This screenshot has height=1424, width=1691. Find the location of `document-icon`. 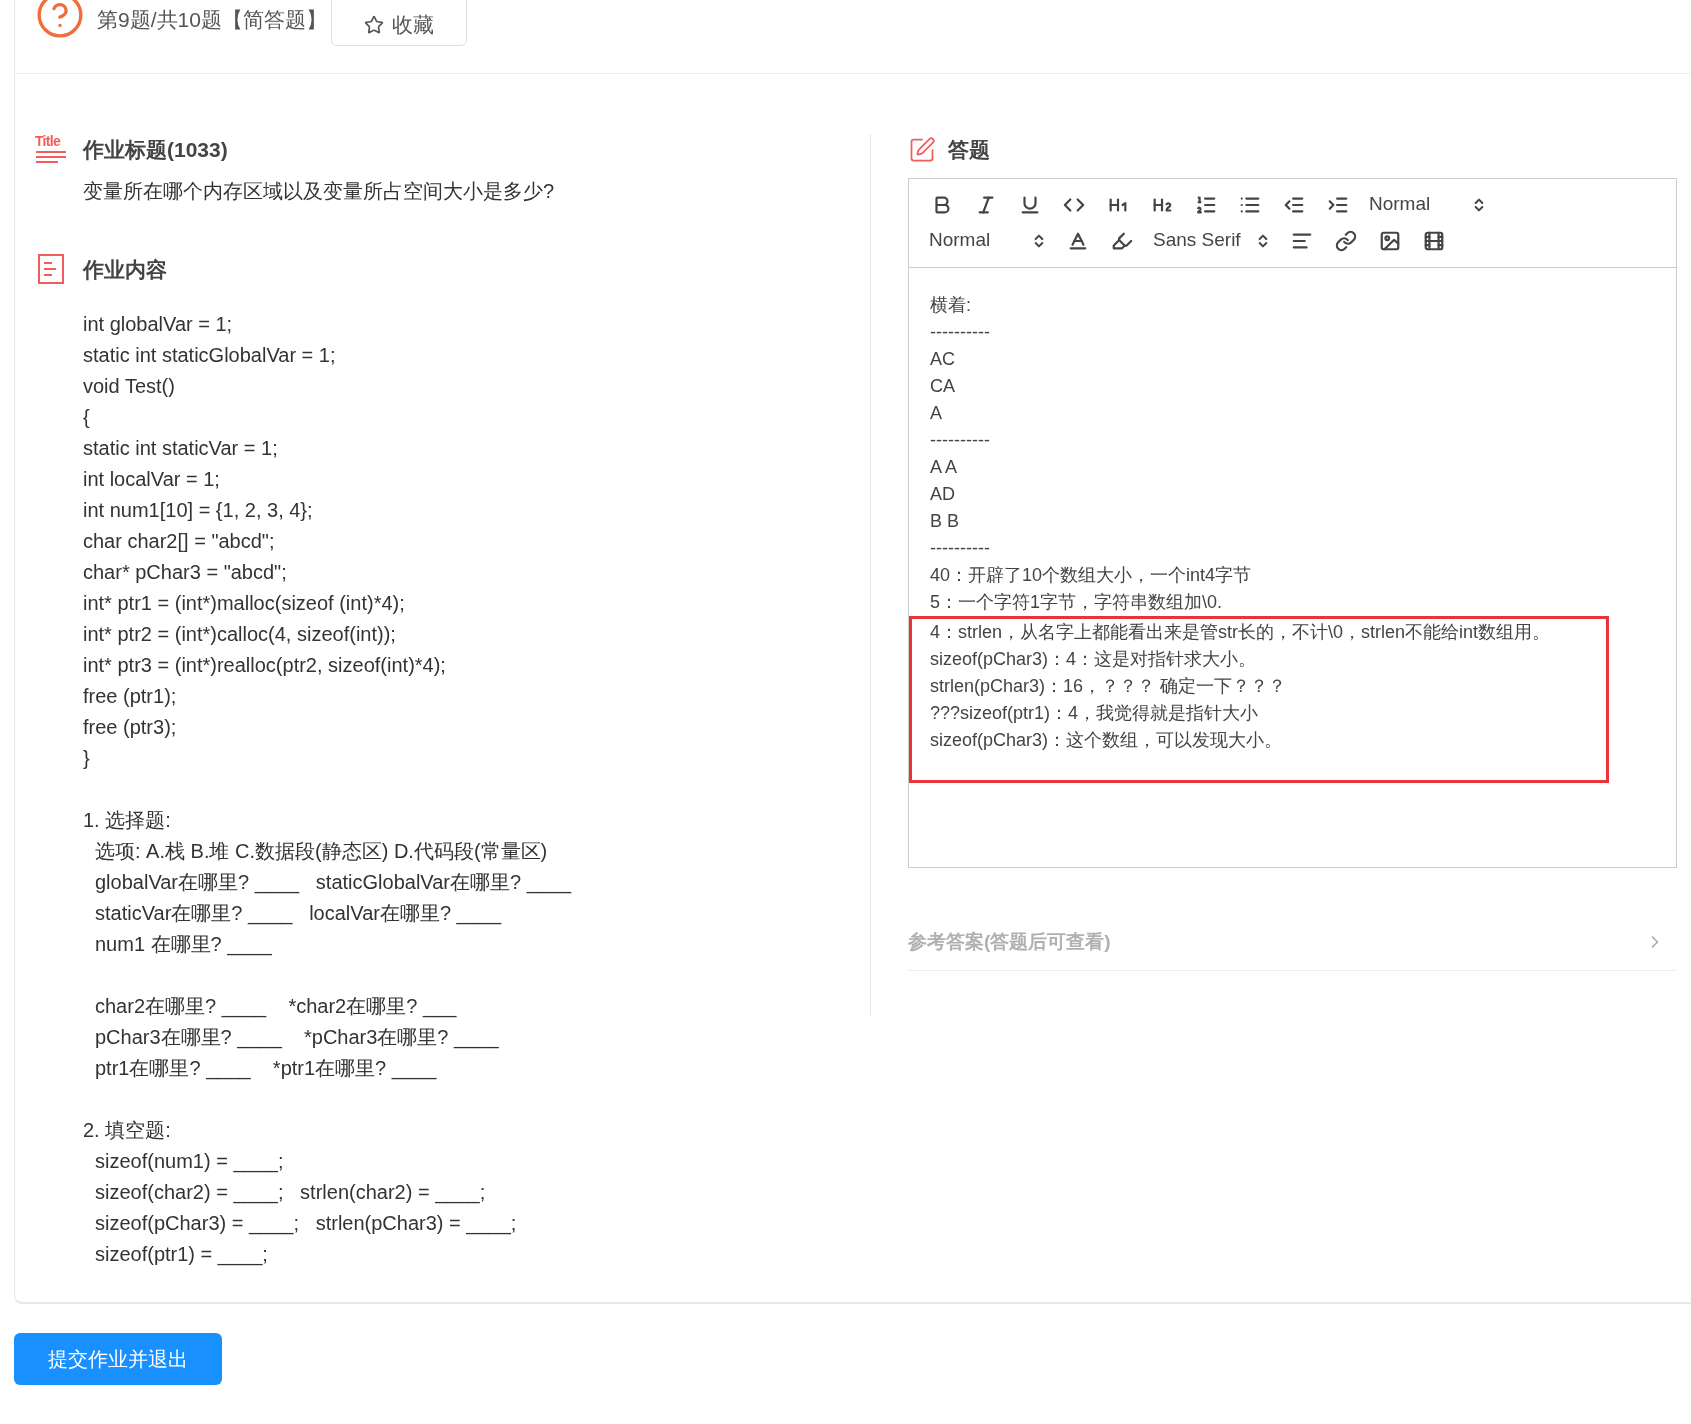

document-icon is located at coordinates (51, 269).